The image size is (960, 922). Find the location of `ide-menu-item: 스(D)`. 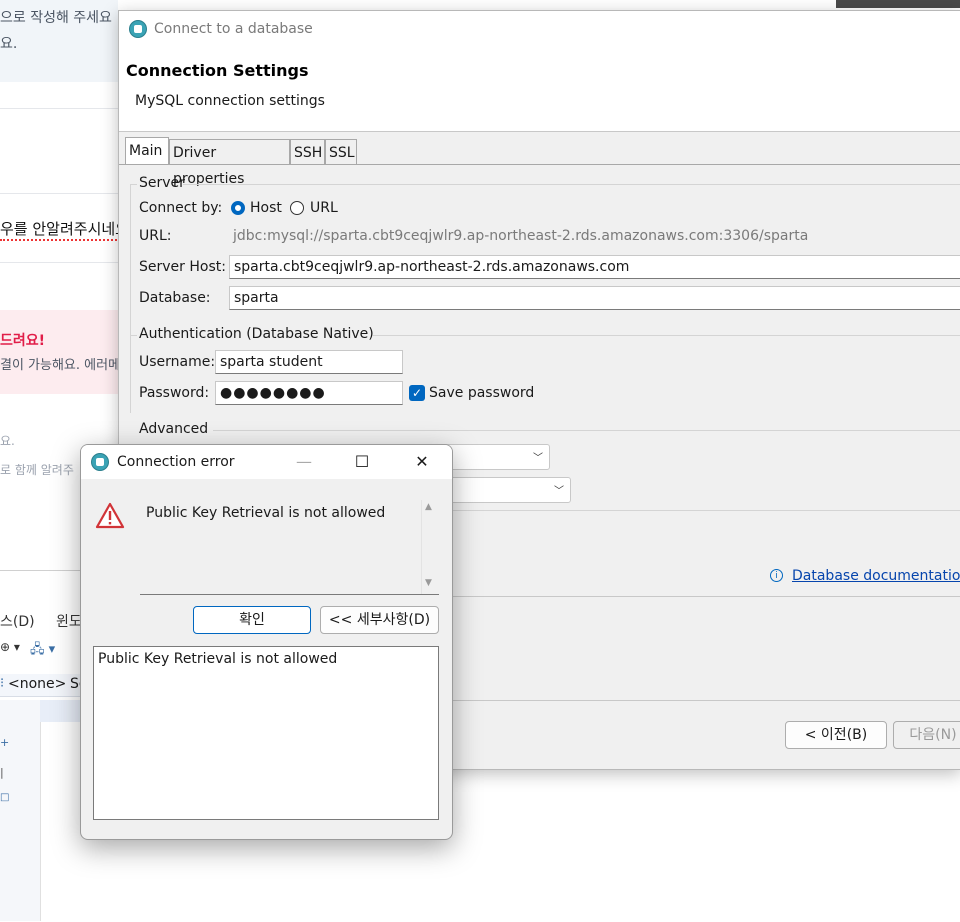

ide-menu-item: 스(D) is located at coordinates (17, 621).